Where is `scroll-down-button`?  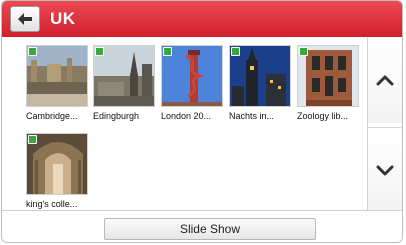
scroll-down-button is located at coordinates (385, 170).